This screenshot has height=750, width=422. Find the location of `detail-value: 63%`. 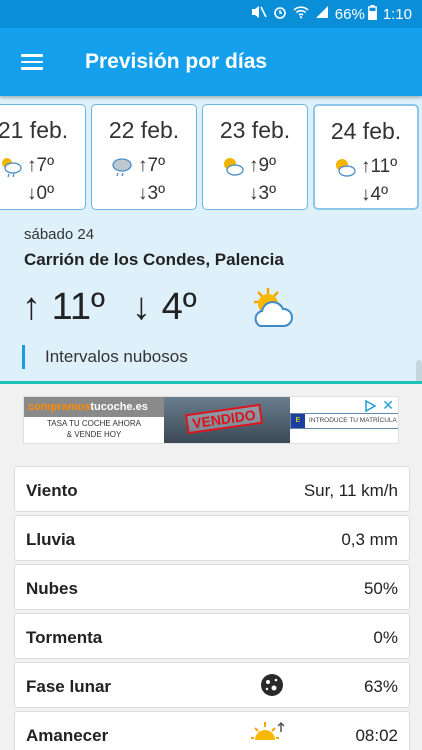

detail-value: 63% is located at coordinates (380, 686).